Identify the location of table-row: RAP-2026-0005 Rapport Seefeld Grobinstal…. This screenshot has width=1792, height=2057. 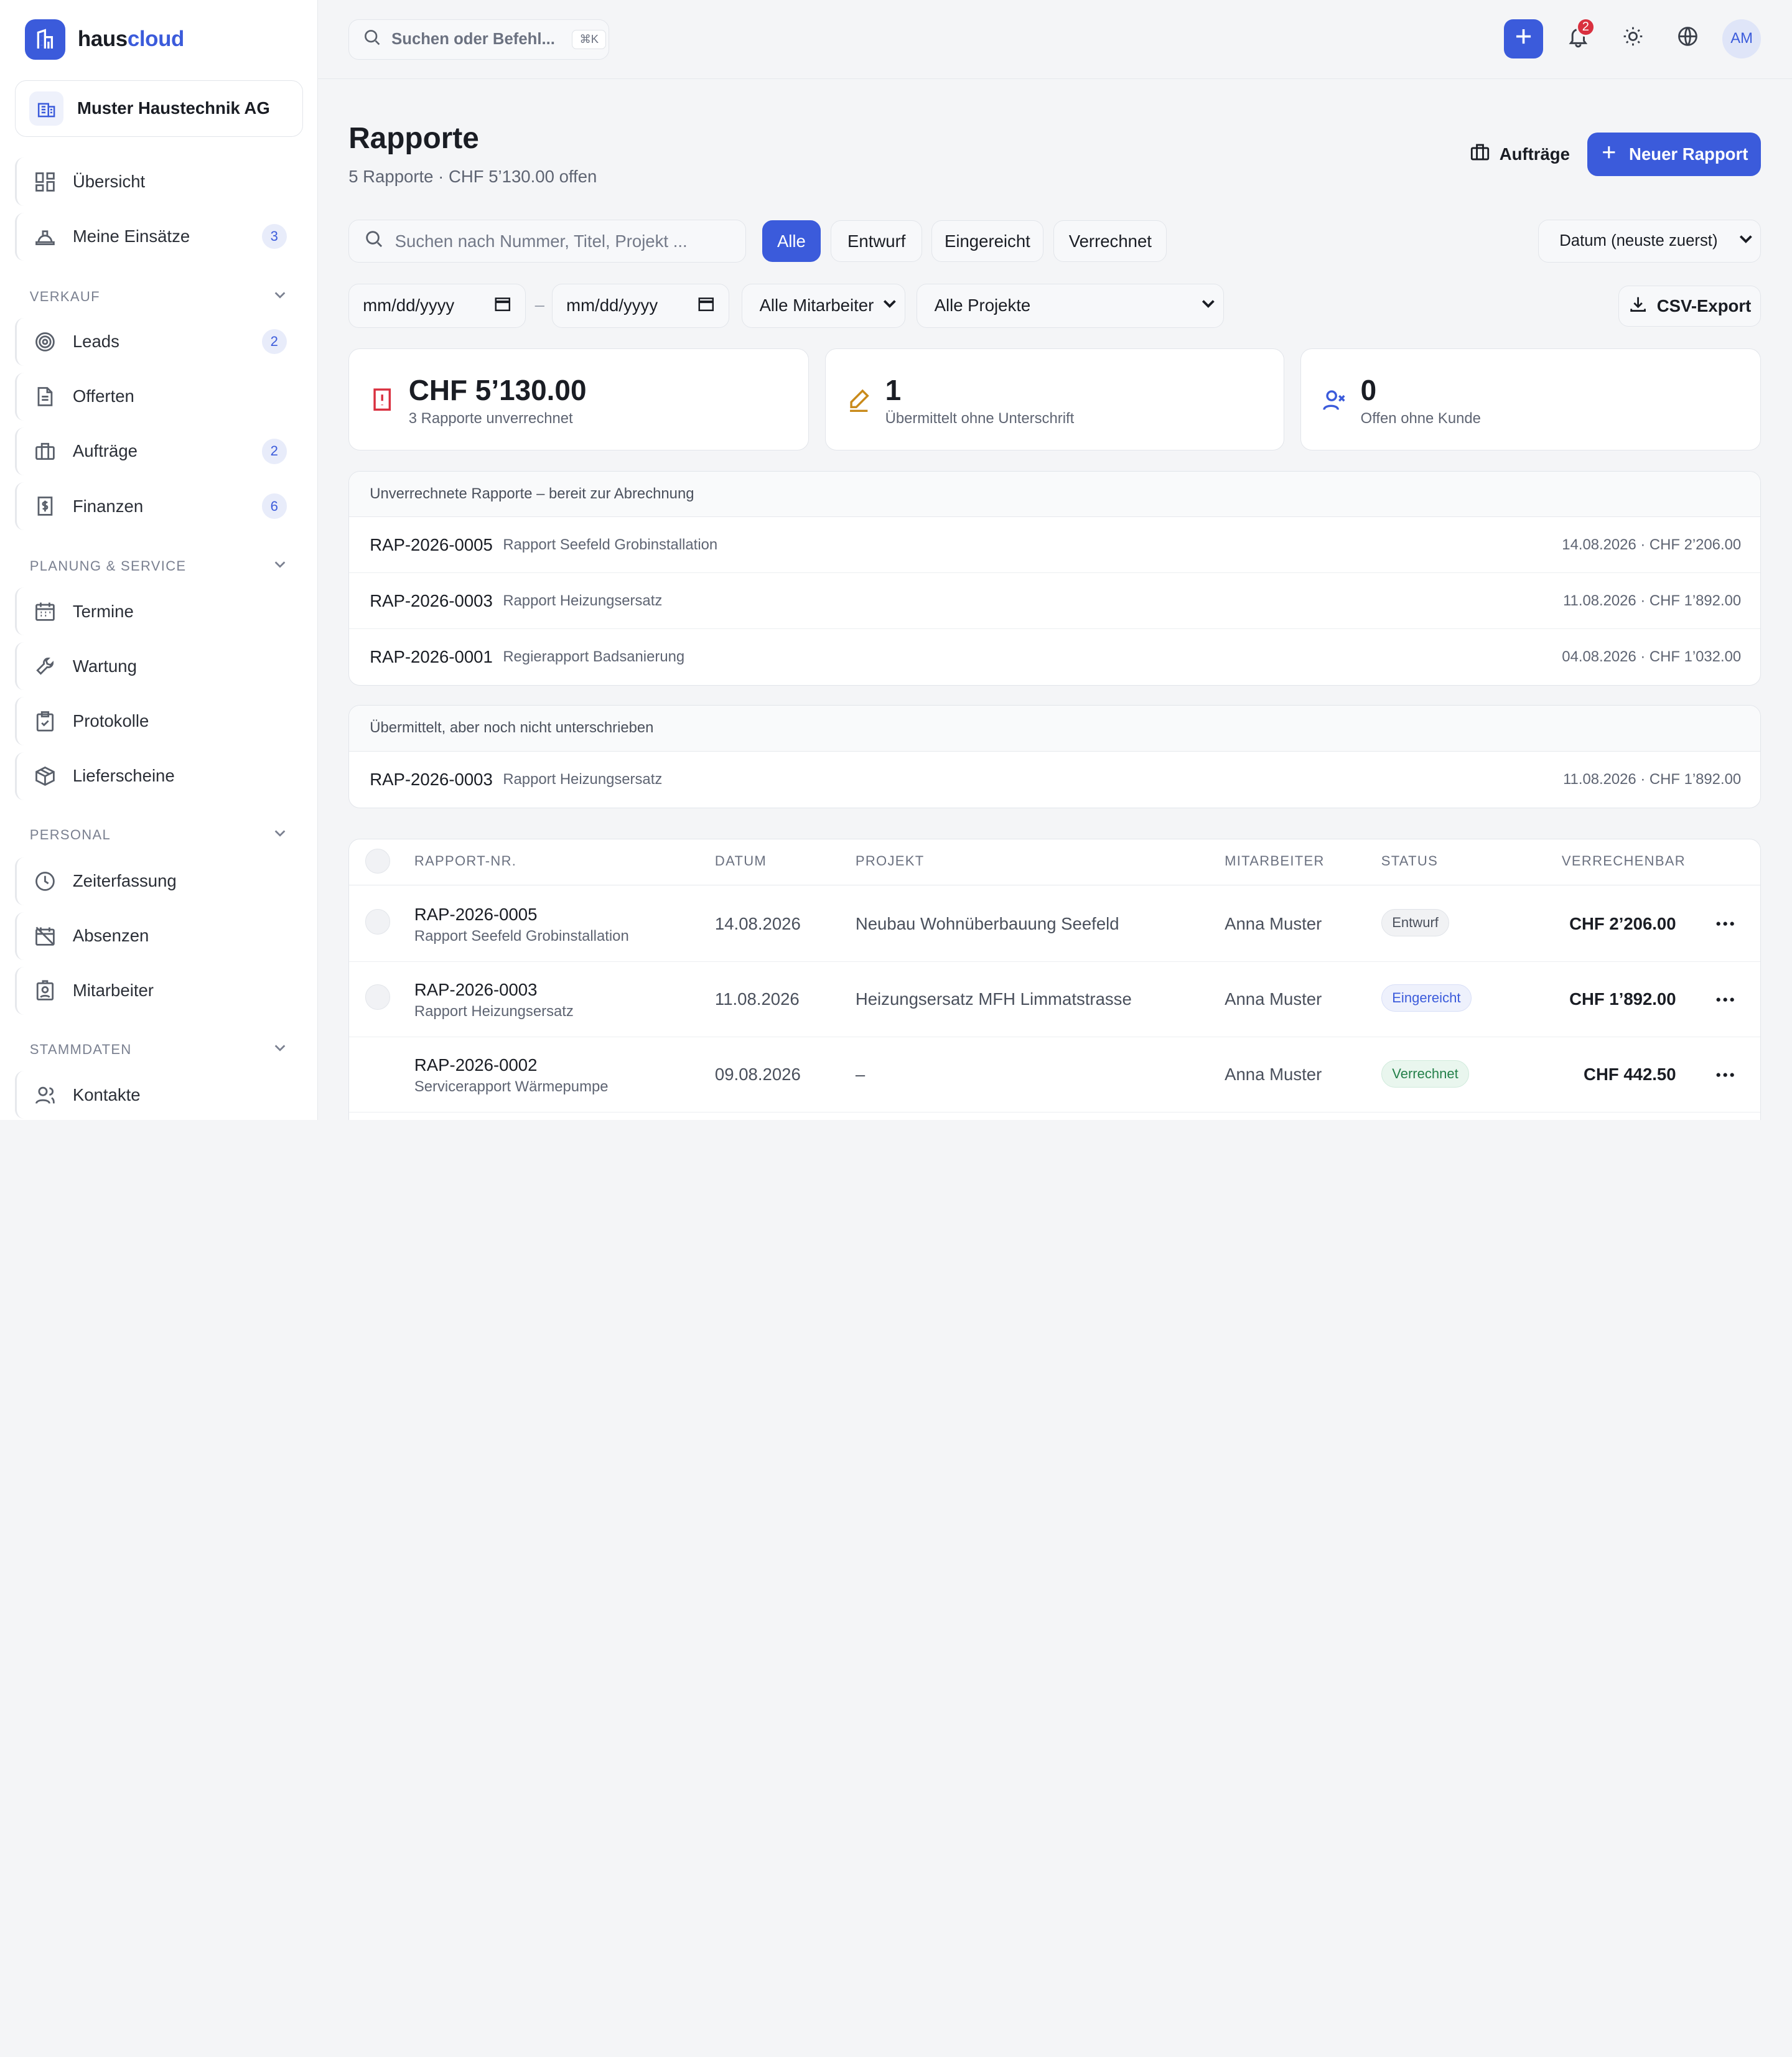
(1055, 924).